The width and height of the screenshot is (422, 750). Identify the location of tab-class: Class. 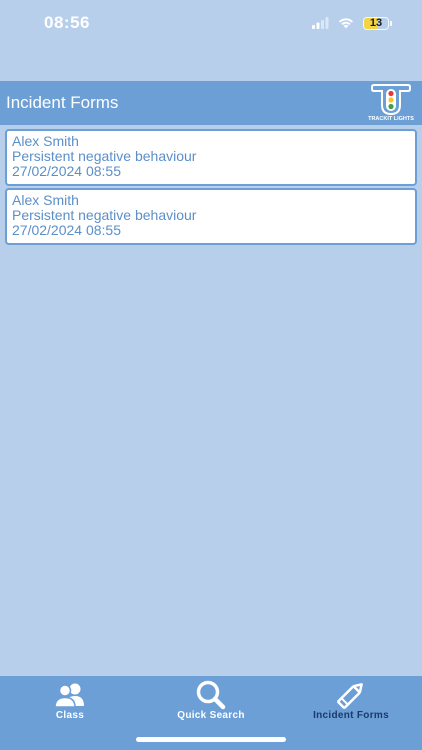
(70, 701).